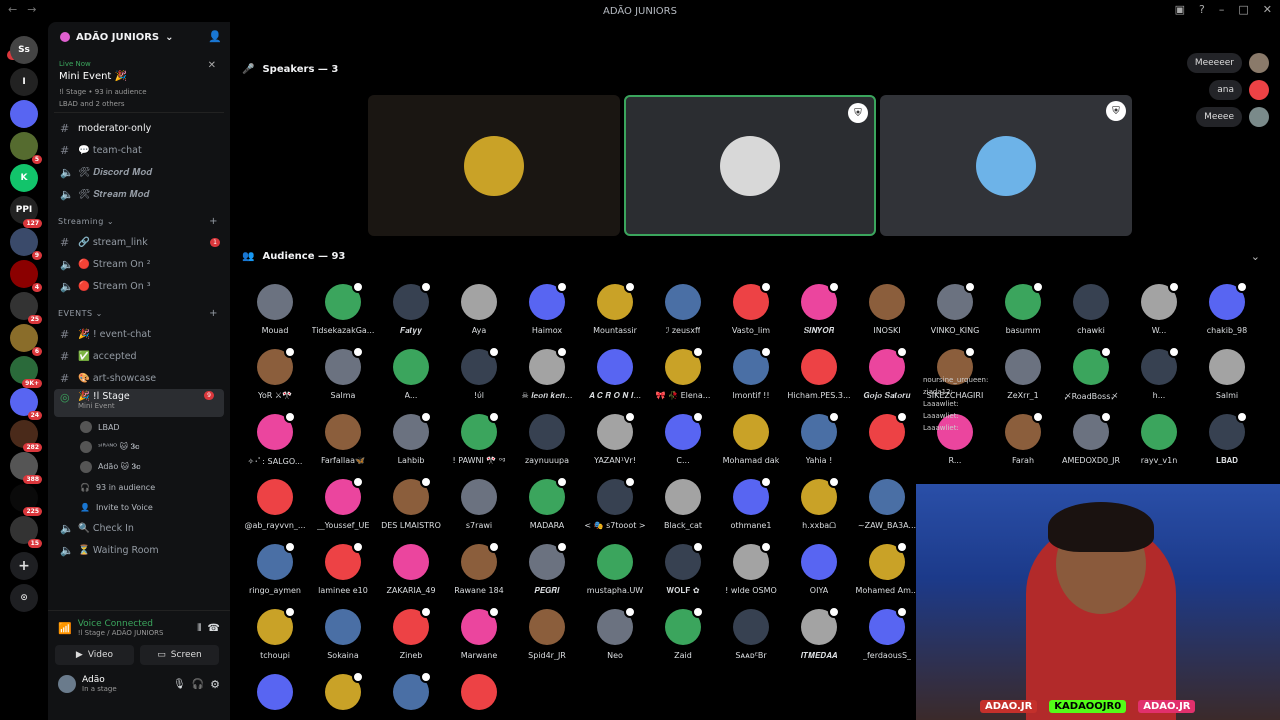 The width and height of the screenshot is (1280, 720). I want to click on noise-suppression-icon: ⦀, so click(199, 628).